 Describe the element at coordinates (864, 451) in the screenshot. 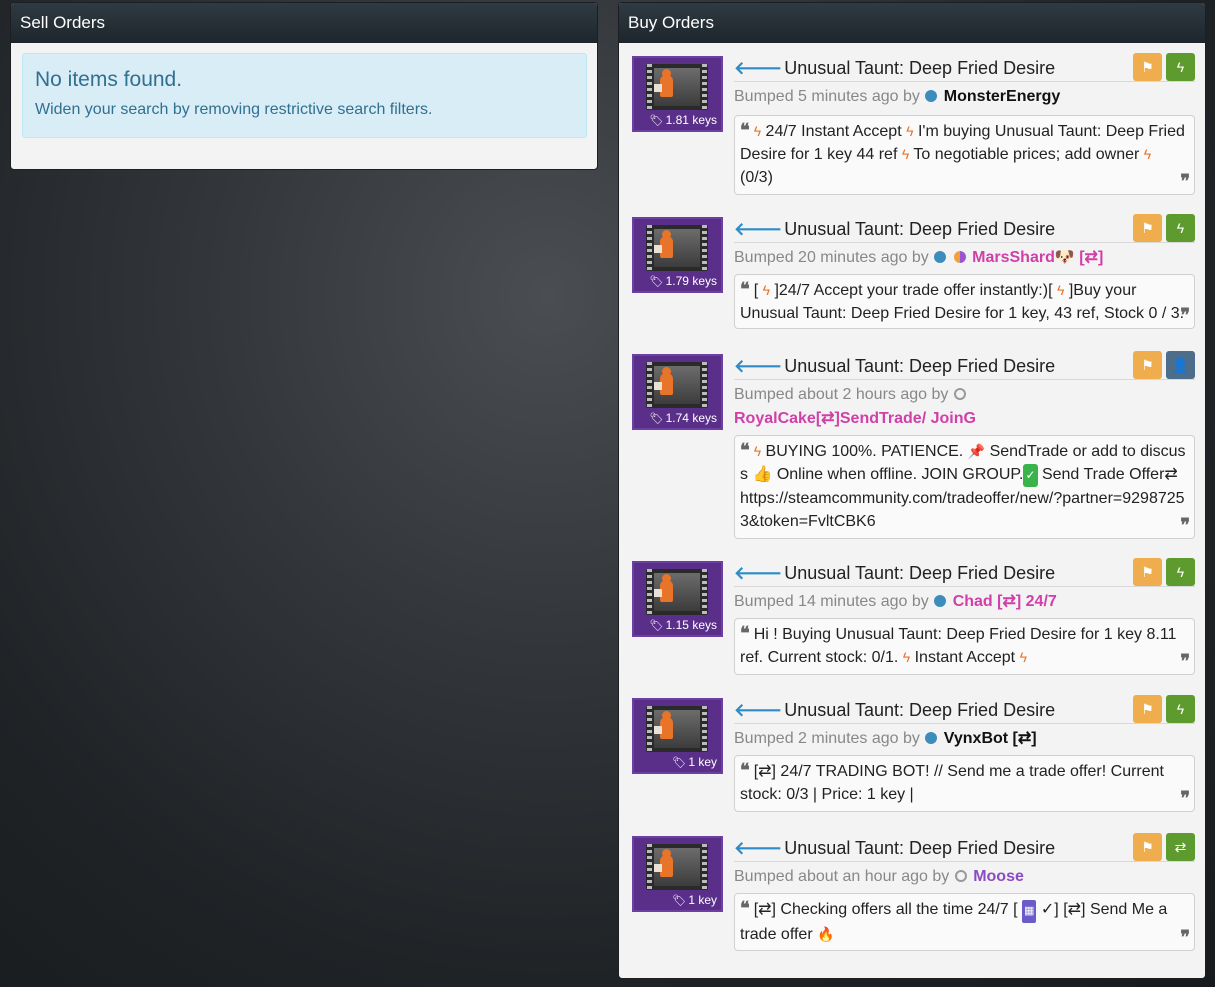

I see `message-segment: BUYING 100%. PATIENCE.` at that location.